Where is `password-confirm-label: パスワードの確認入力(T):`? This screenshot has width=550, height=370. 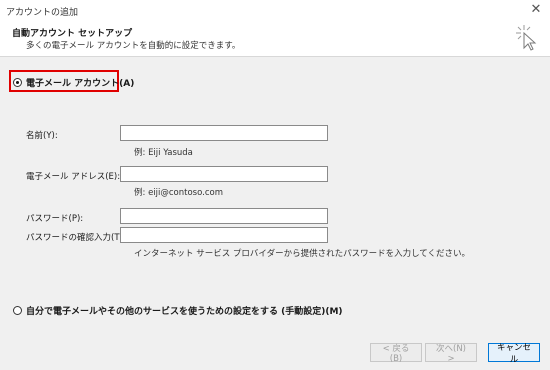
password-confirm-label: パスワードの確認入力(T): is located at coordinates (76, 238).